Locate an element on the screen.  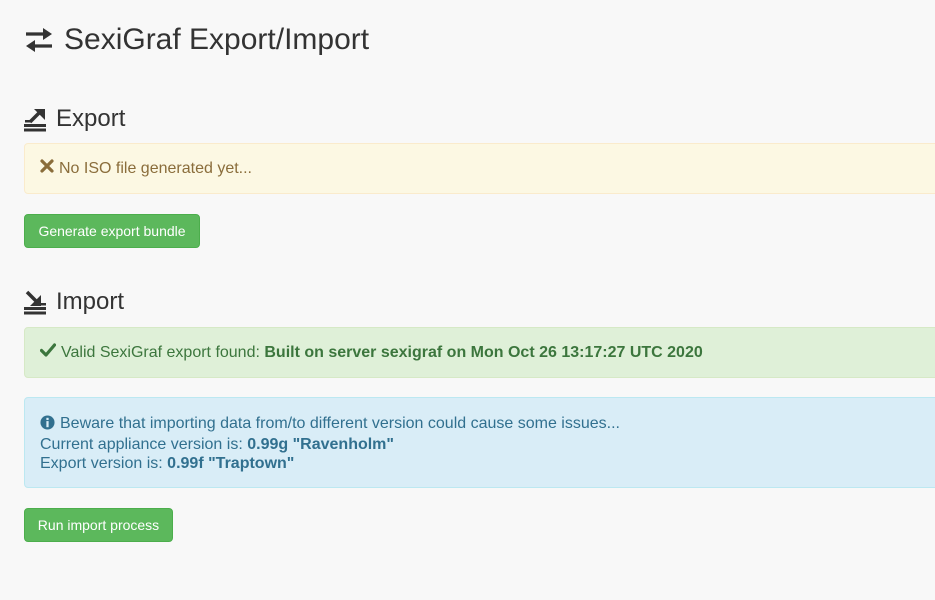
export-version-label: Export version is: is located at coordinates (101, 463).